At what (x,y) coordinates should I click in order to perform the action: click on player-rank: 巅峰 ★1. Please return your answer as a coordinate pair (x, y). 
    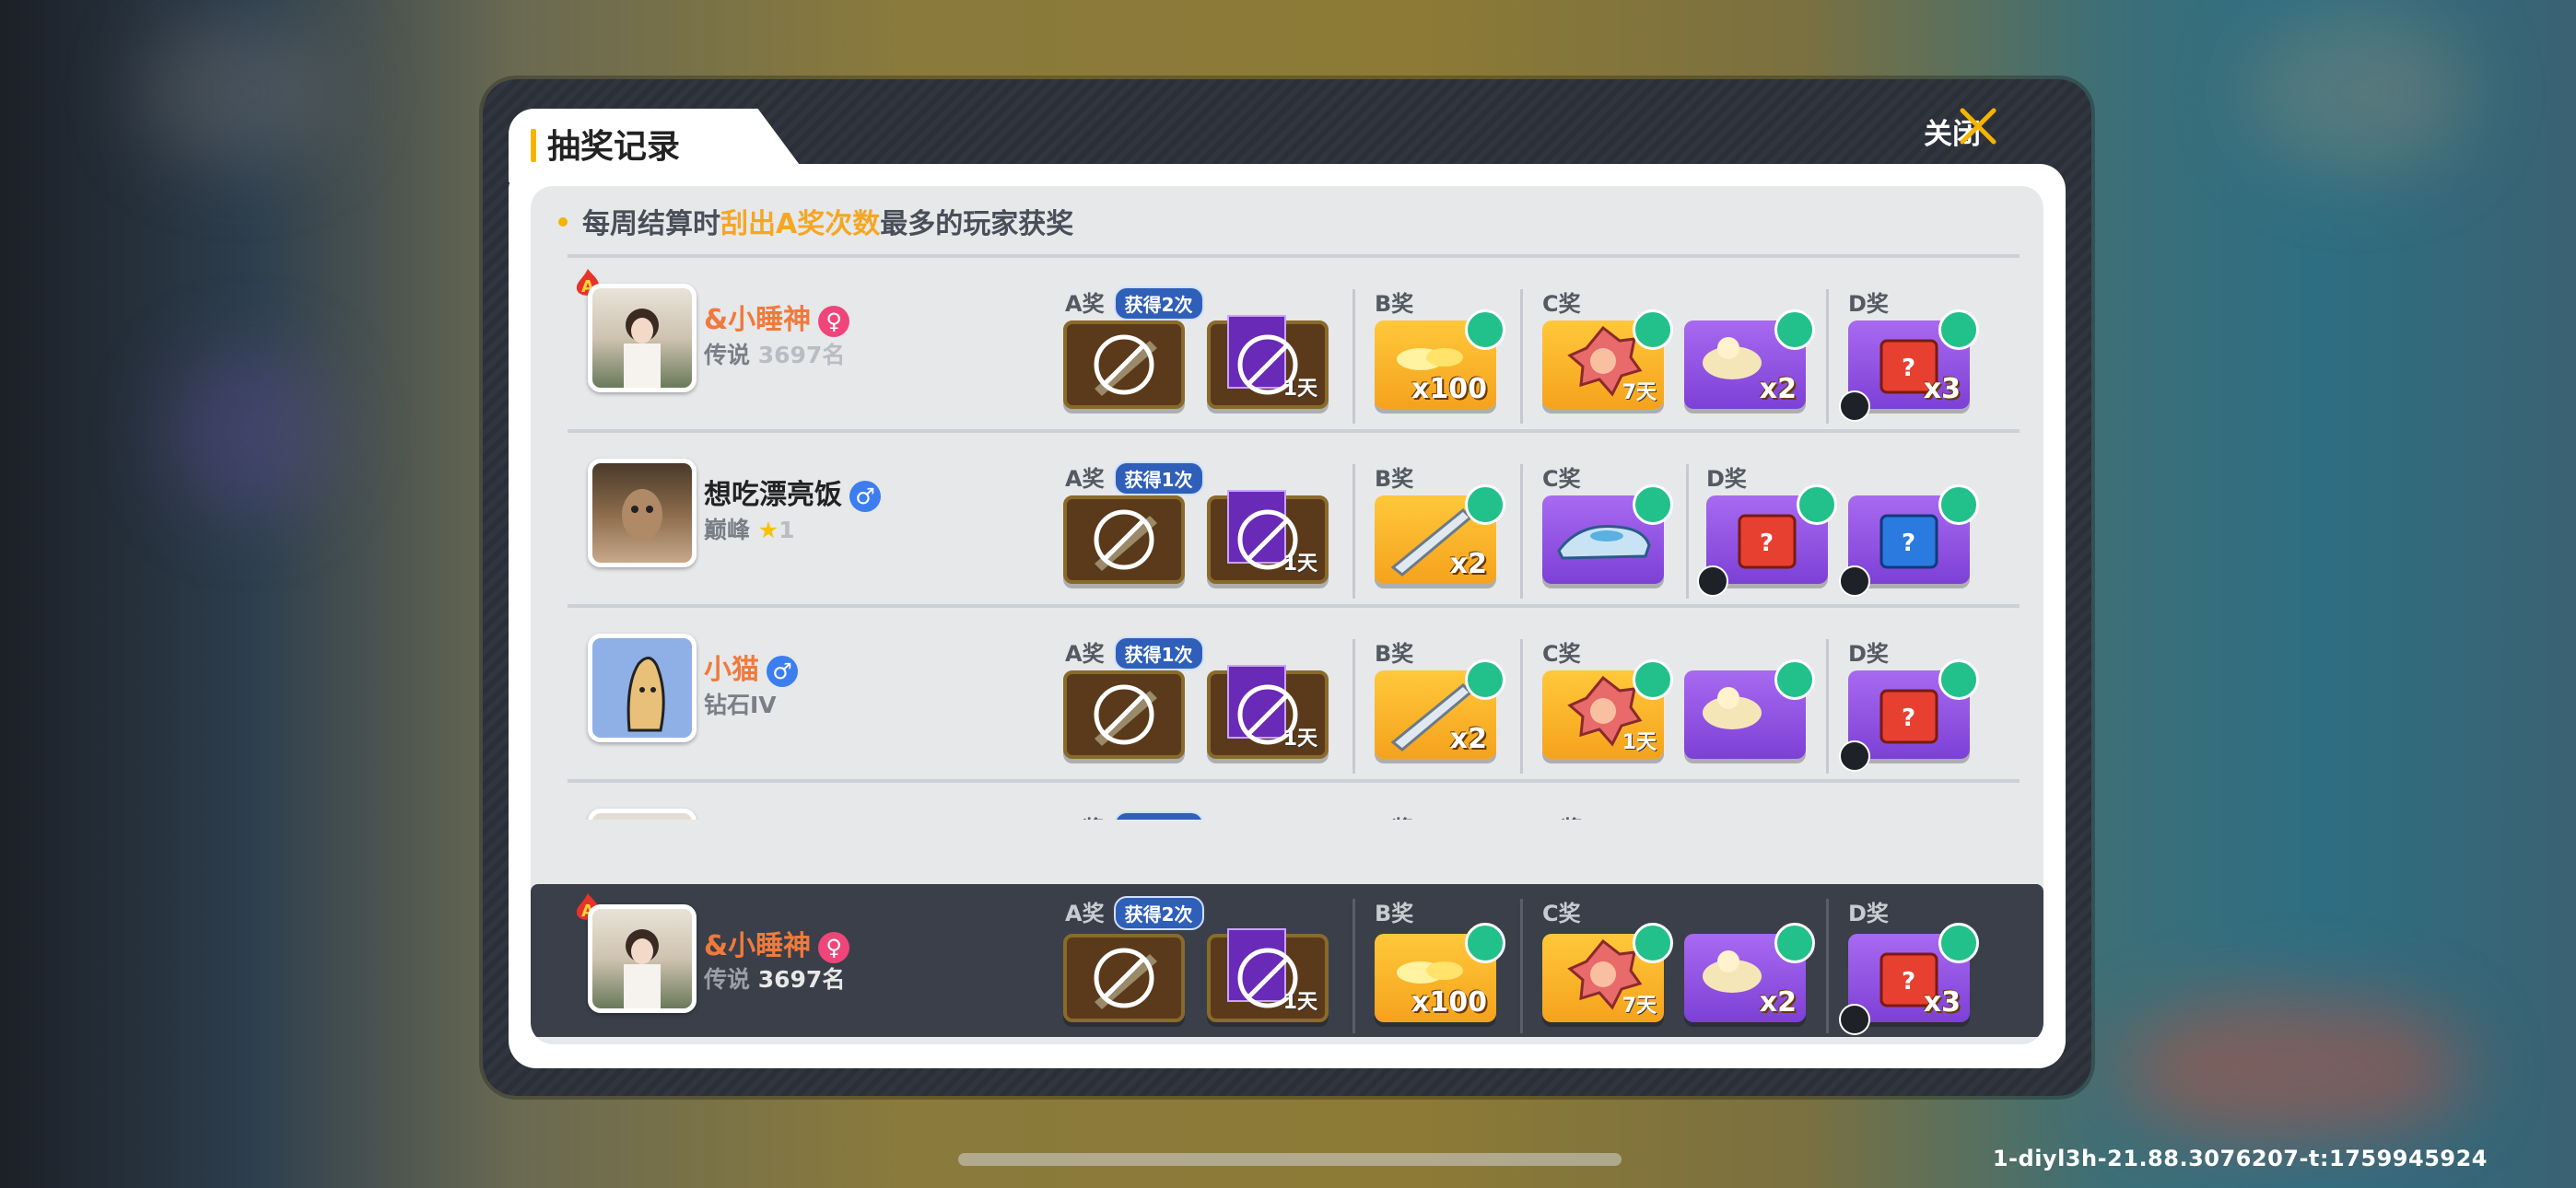
    Looking at the image, I should click on (749, 530).